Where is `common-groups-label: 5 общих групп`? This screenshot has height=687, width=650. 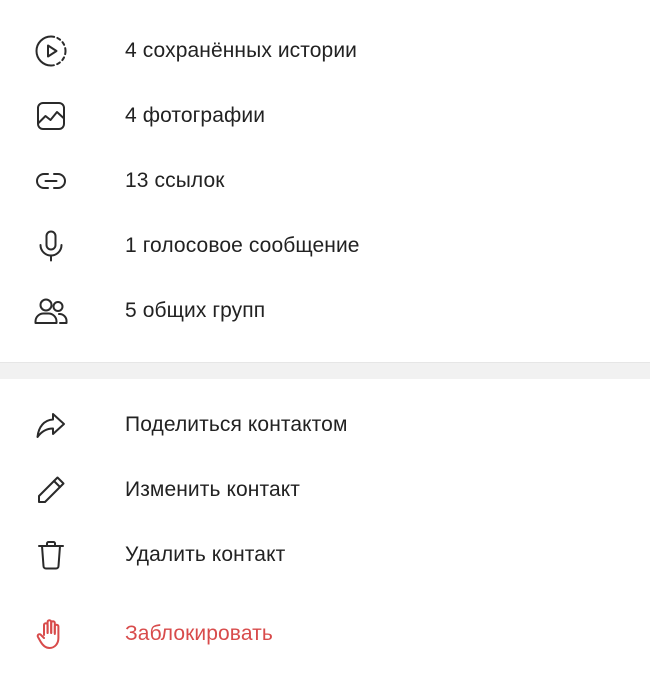 common-groups-label: 5 общих групп is located at coordinates (195, 310).